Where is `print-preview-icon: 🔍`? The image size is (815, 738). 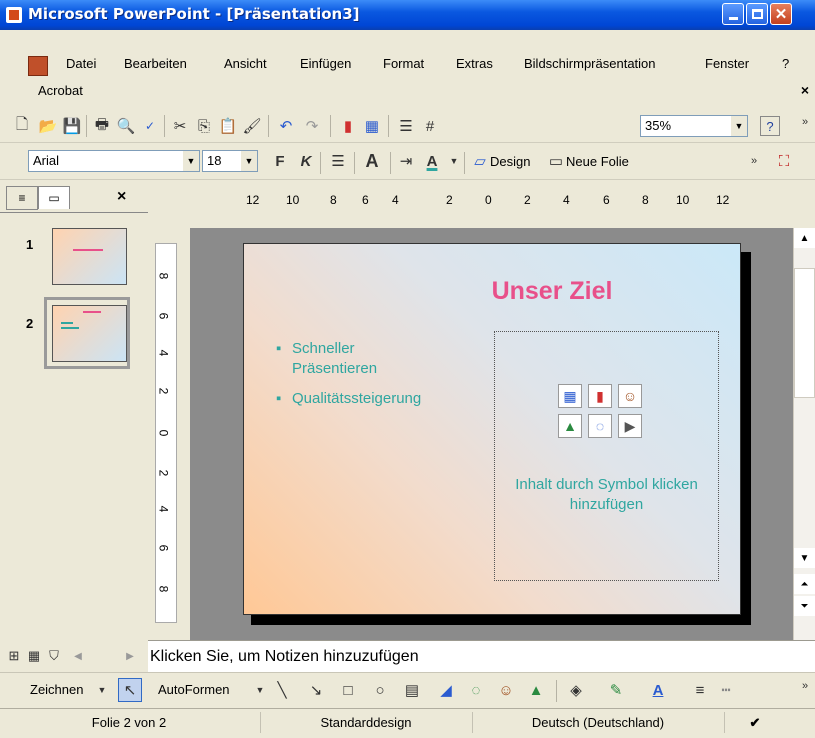
print-preview-icon: 🔍 is located at coordinates (126, 126).